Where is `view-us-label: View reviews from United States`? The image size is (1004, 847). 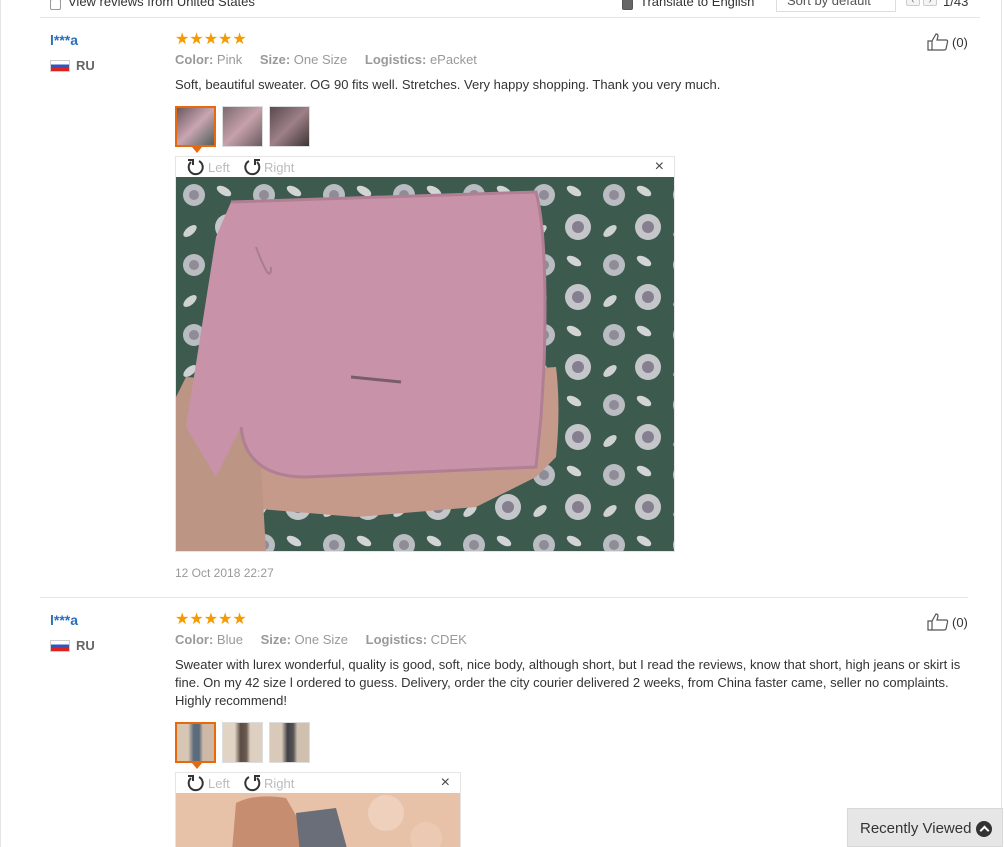
view-us-label: View reviews from United States is located at coordinates (161, 4).